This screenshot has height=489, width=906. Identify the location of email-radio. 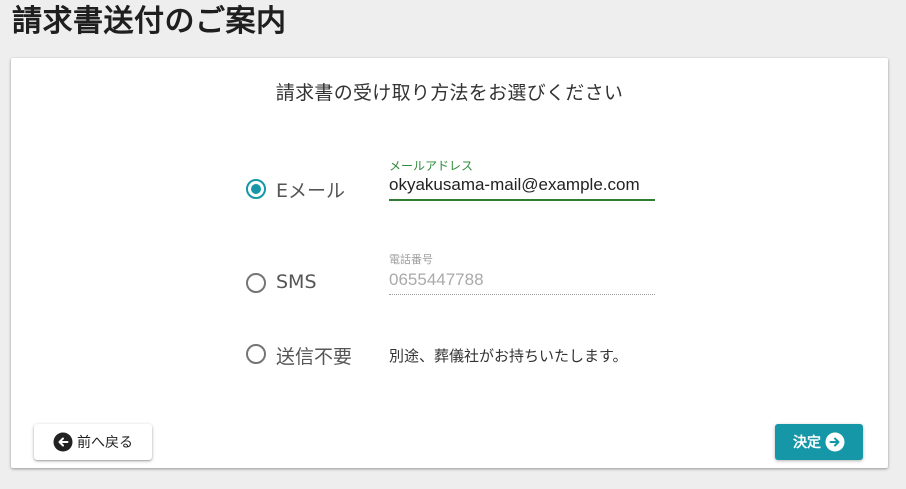
(256, 189).